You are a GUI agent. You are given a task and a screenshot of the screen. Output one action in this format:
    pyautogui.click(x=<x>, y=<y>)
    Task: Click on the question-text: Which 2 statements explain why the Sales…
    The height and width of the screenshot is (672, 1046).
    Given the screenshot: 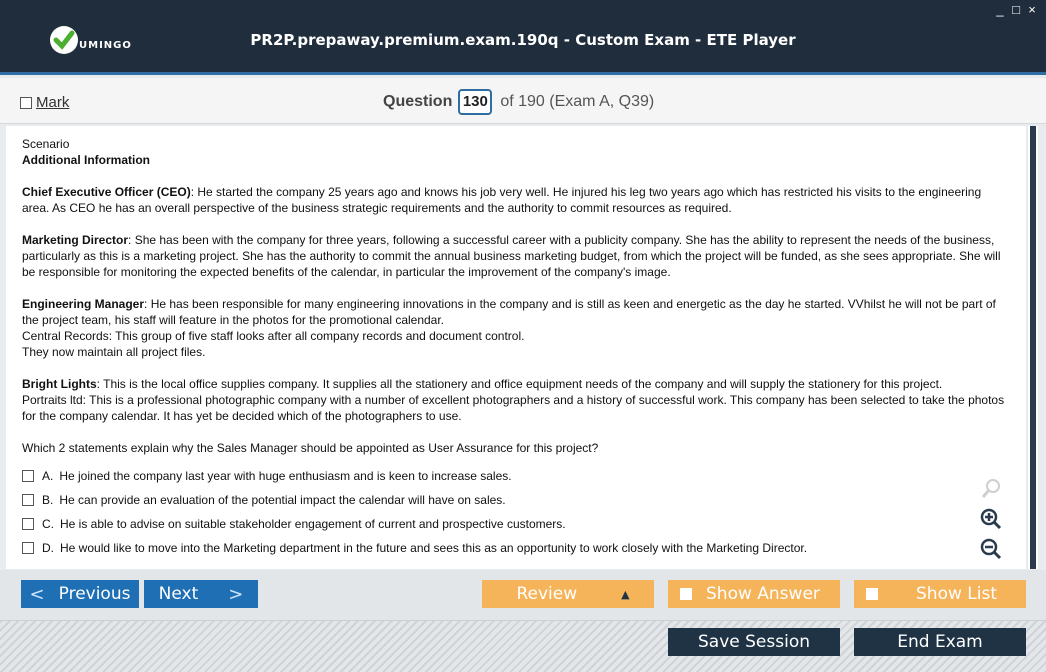 What is the action you would take?
    pyautogui.click(x=310, y=448)
    